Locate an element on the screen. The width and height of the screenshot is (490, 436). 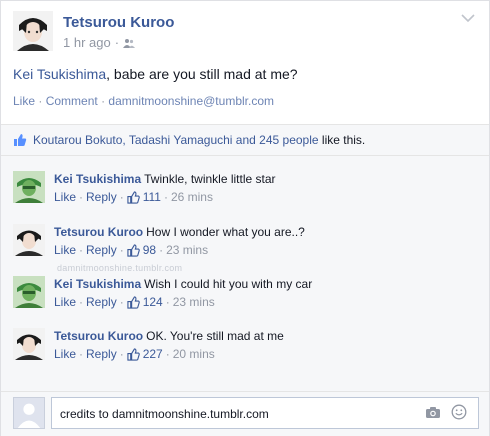
comment-like-count: 124 is located at coordinates (153, 302).